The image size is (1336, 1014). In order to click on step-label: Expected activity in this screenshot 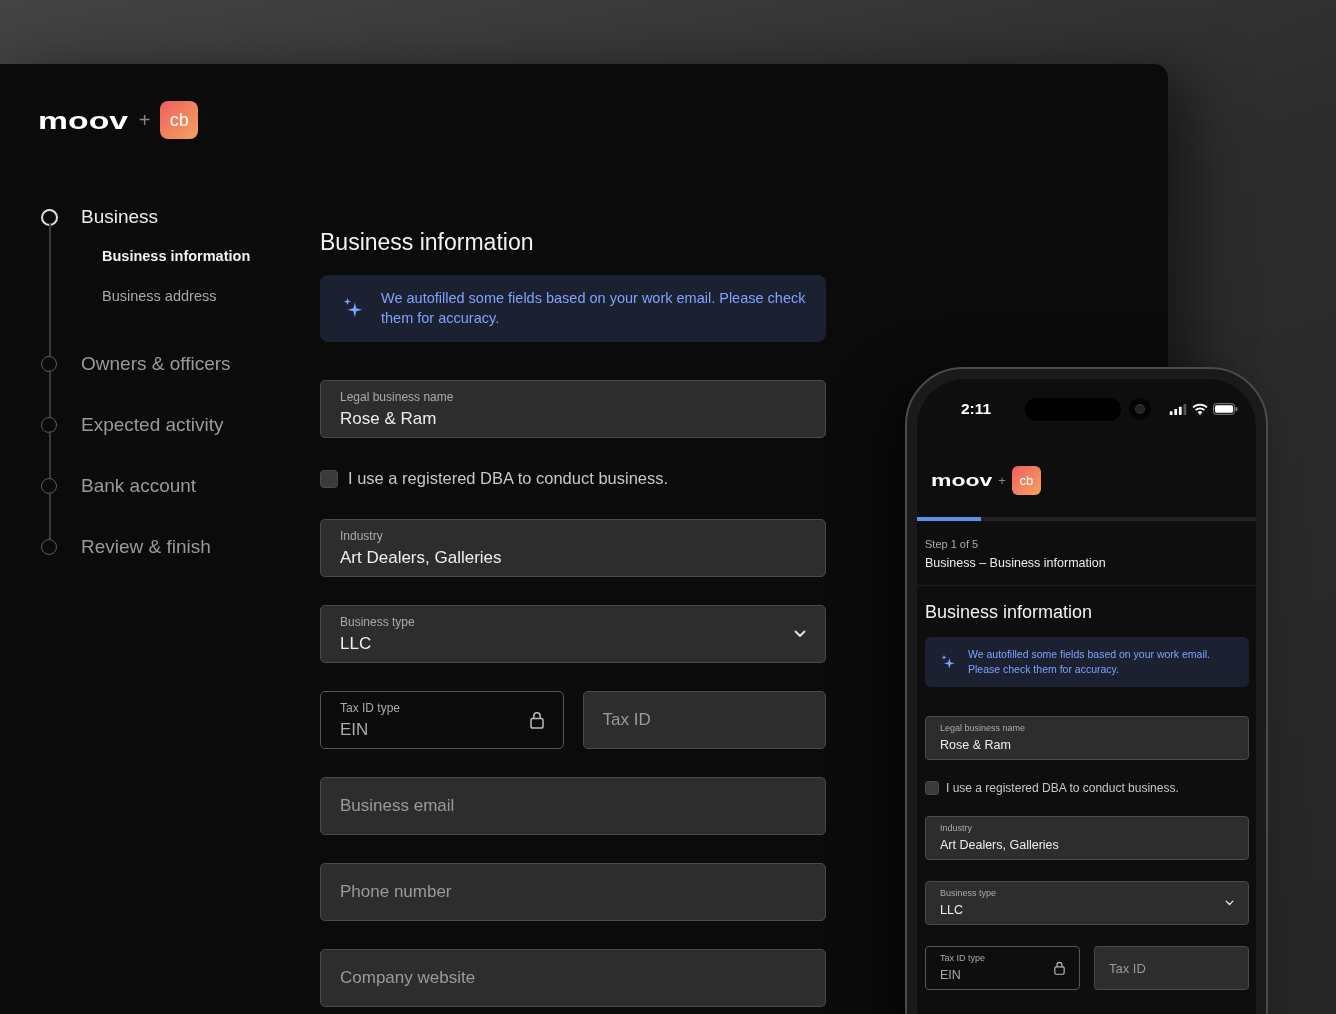, I will do `click(152, 433)`.